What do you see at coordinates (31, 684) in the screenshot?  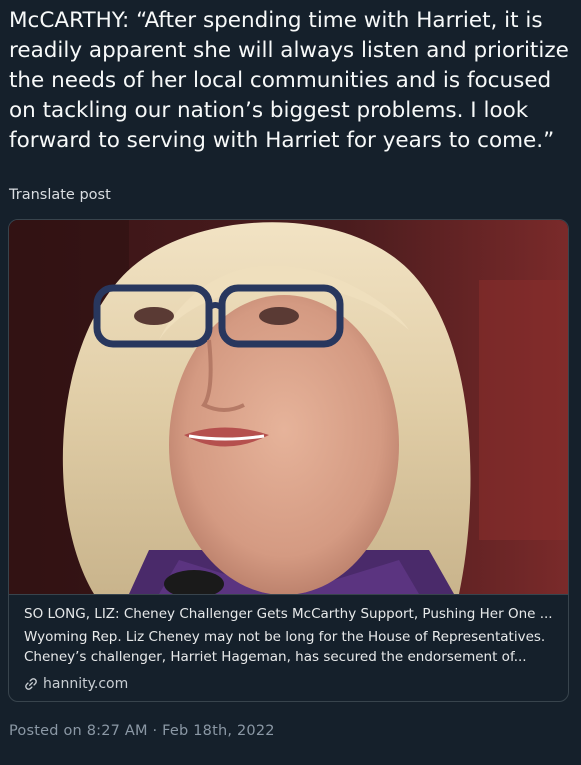 I see `link-icon` at bounding box center [31, 684].